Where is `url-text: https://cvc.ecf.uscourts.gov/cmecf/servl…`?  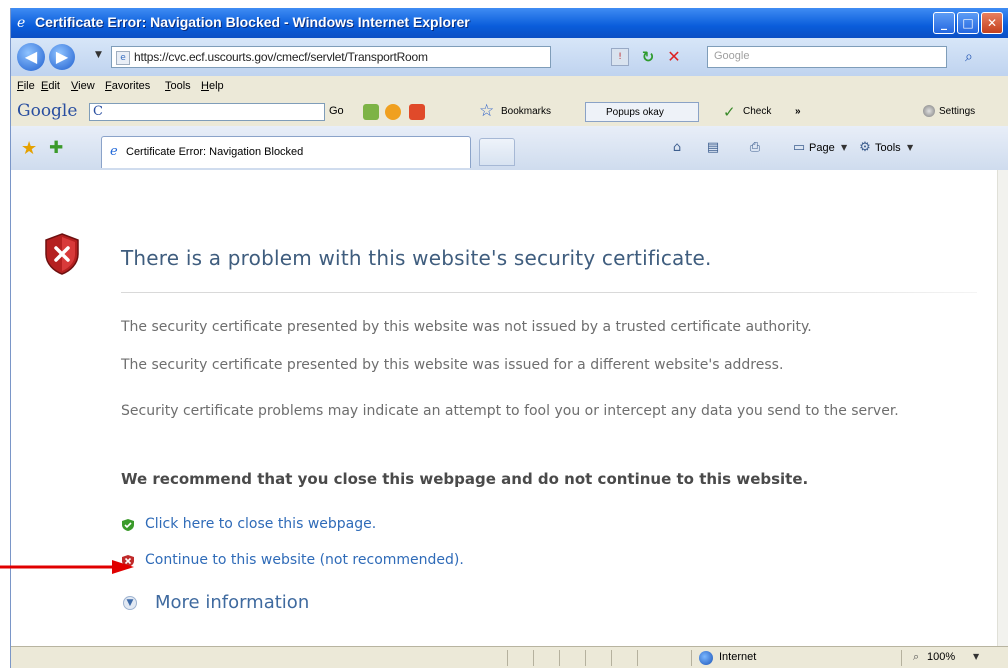
url-text: https://cvc.ecf.uscourts.gov/cmecf/servl… is located at coordinates (281, 57).